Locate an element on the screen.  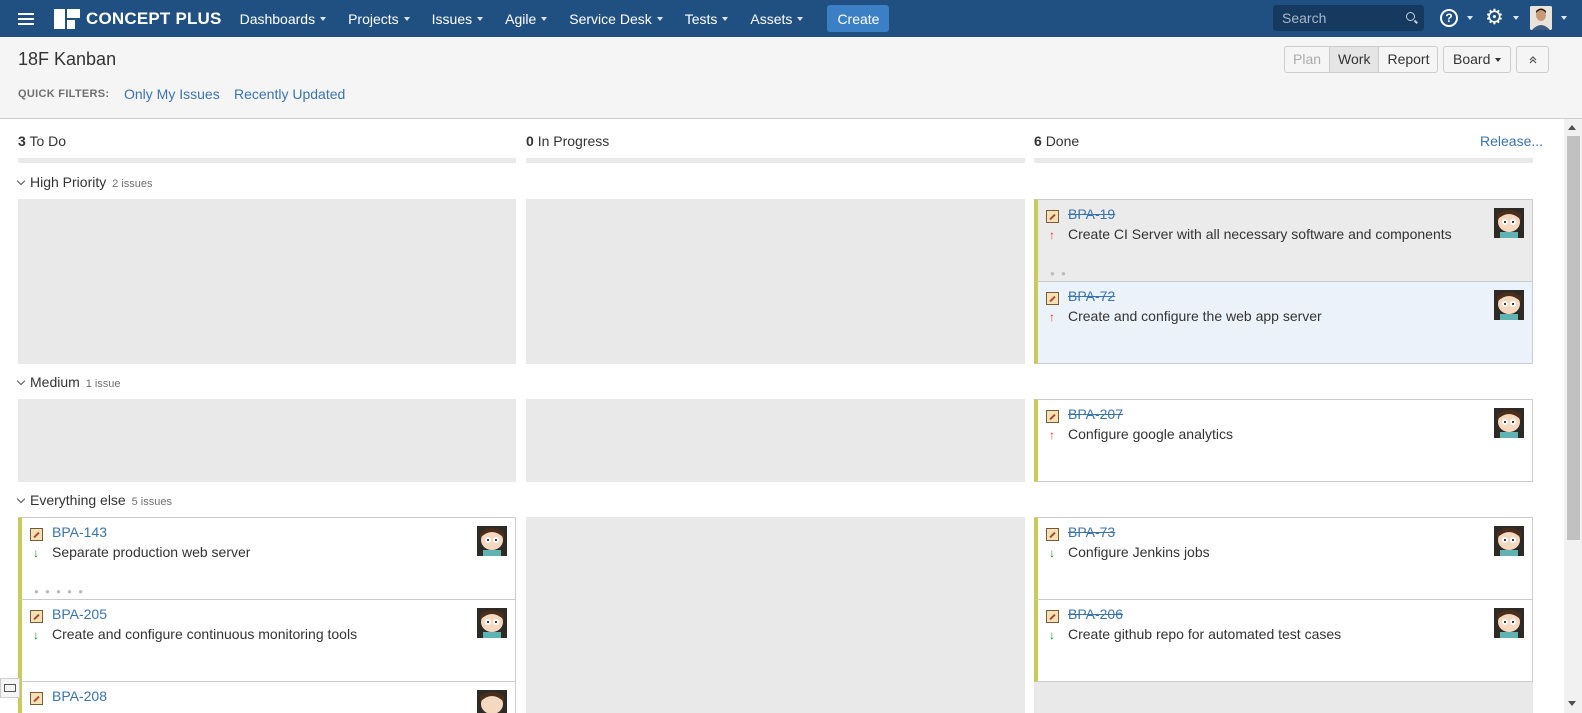
scroll-up-arrow-icon is located at coordinates (1572, 127).